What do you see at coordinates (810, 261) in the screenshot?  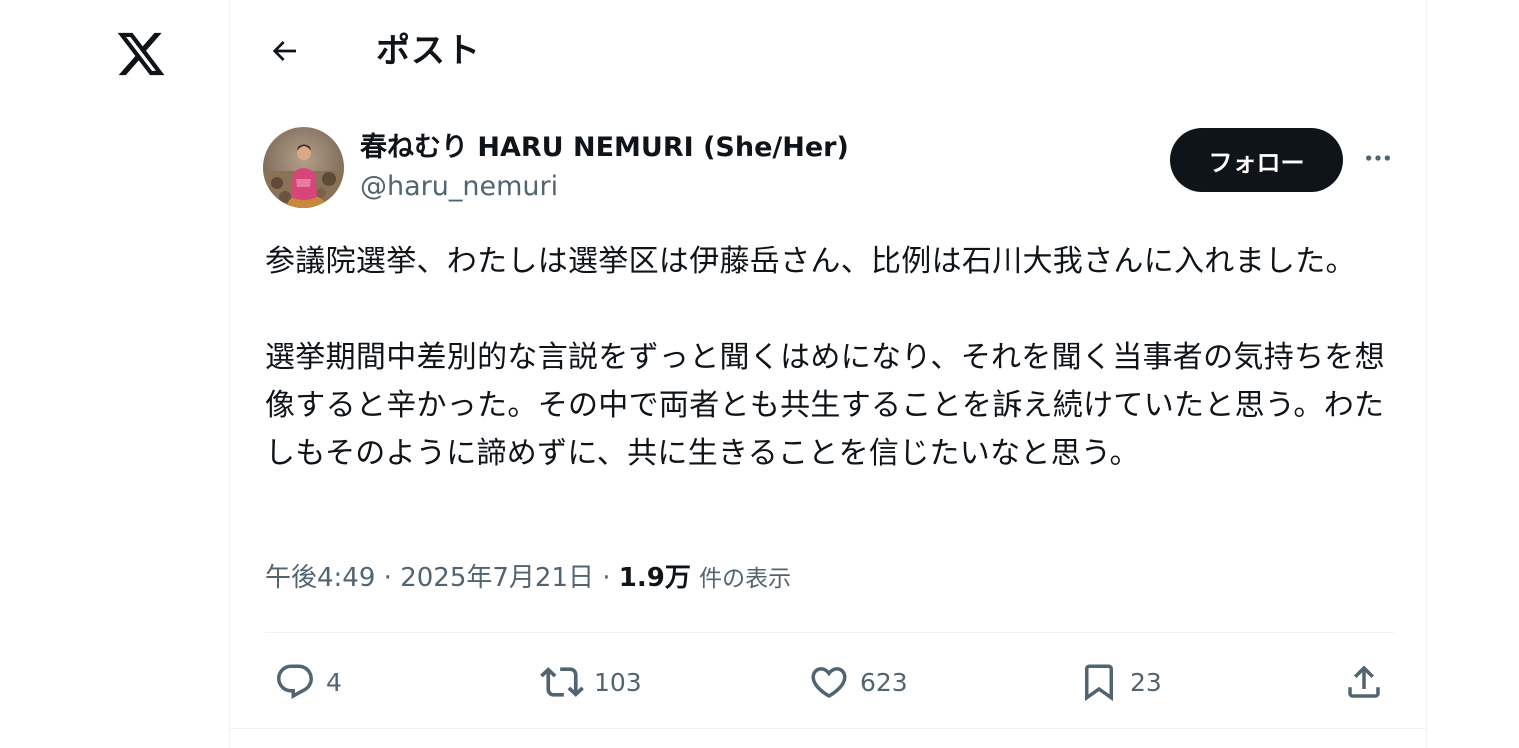 I see `post-paragraph: 参議院選挙、わたしは選挙区は伊藤岳さん、比例は石川大我さんに入れました。` at bounding box center [810, 261].